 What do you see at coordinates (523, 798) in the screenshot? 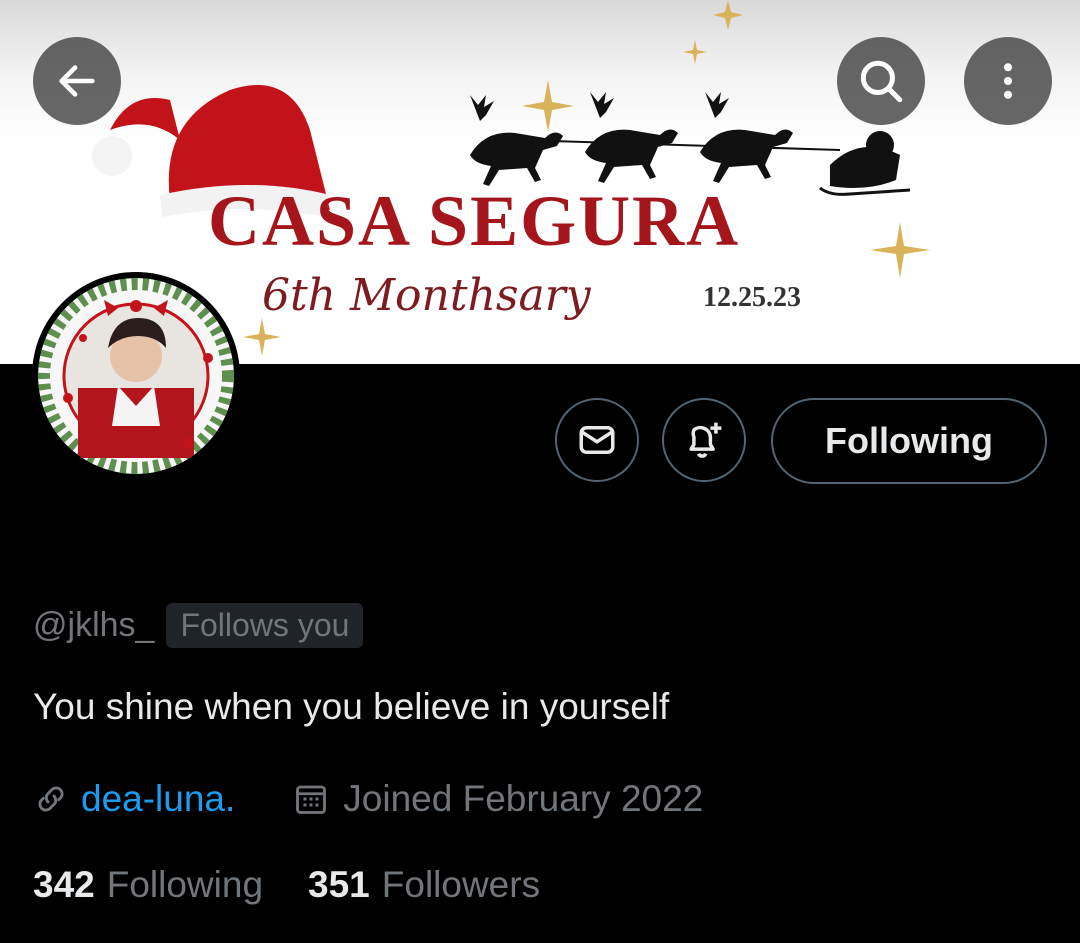
I see `joined-date: Joined February 2022` at bounding box center [523, 798].